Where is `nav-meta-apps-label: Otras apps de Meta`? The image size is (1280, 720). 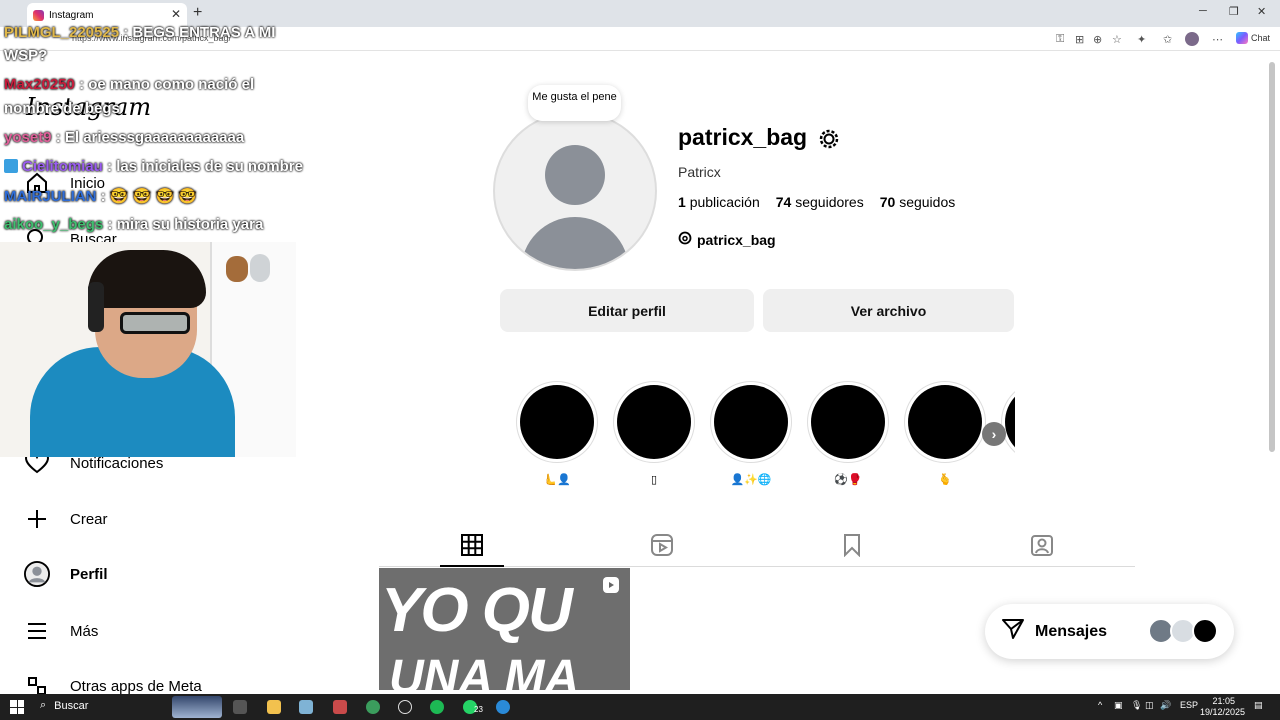 nav-meta-apps-label: Otras apps de Meta is located at coordinates (136, 686).